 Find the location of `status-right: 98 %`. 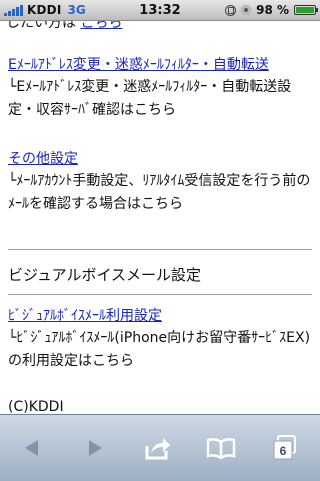

status-right: 98 % is located at coordinates (271, 10).